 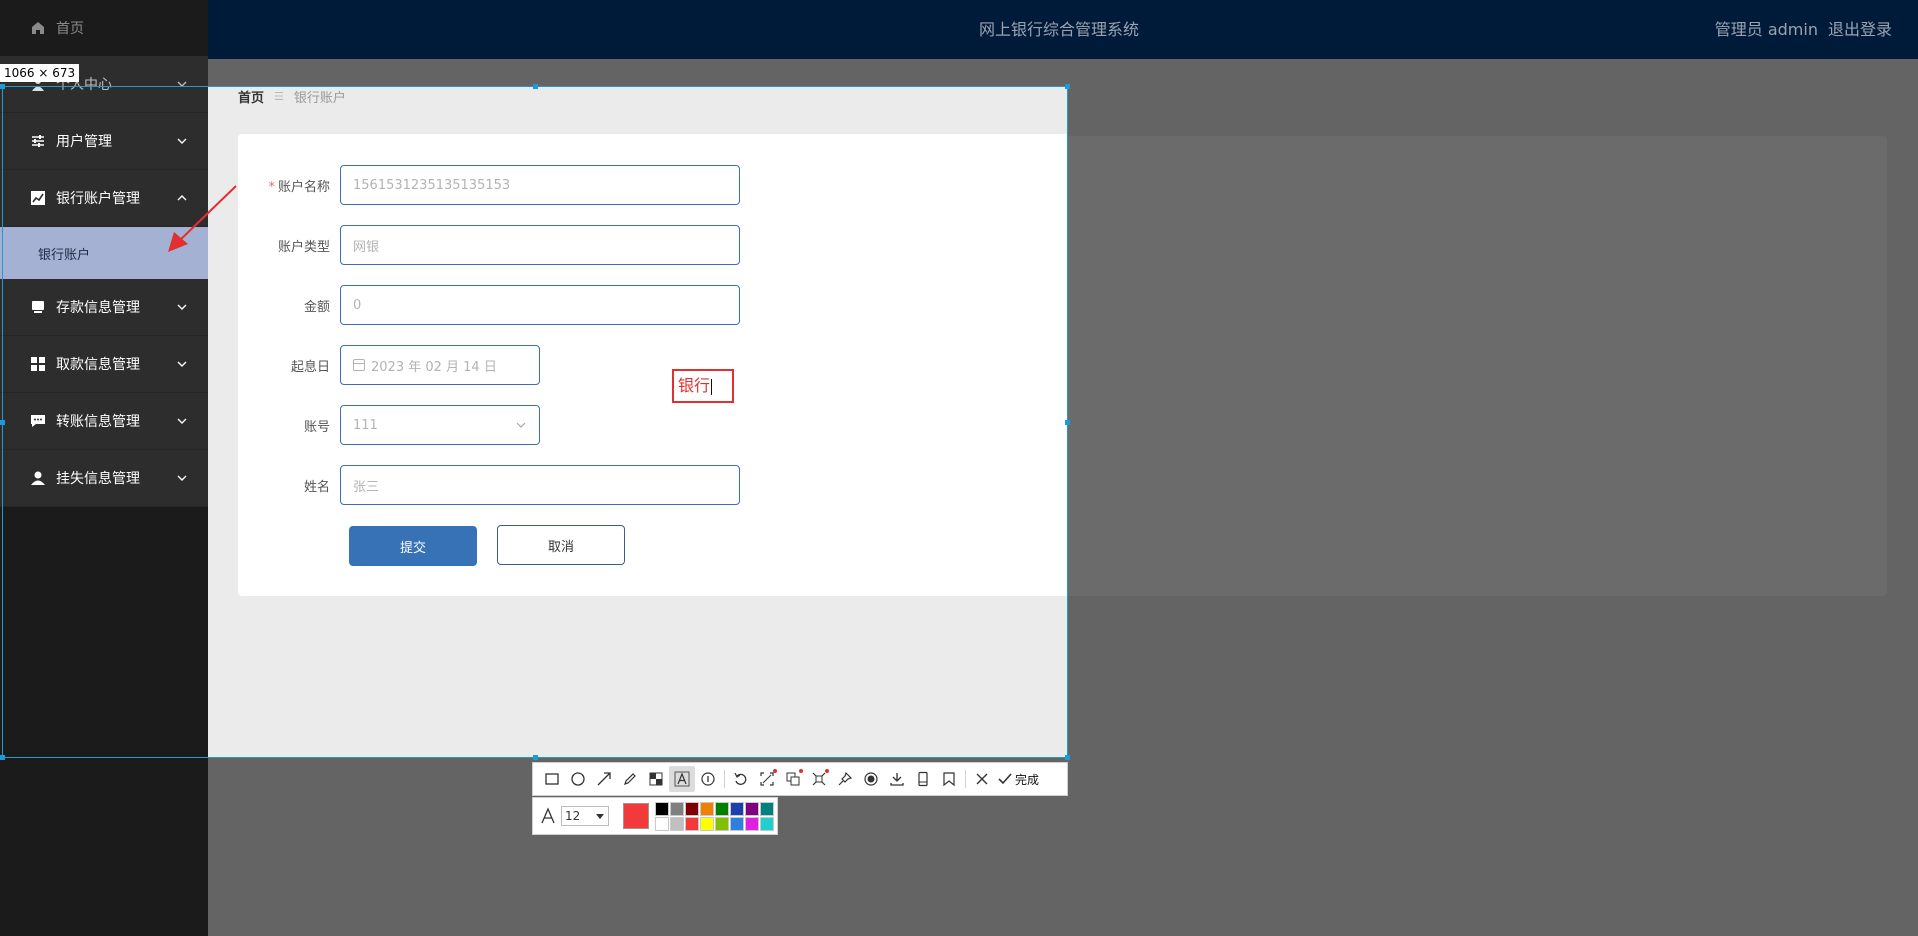 What do you see at coordinates (1766, 29) in the screenshot?
I see `current-user: 管理员 admin` at bounding box center [1766, 29].